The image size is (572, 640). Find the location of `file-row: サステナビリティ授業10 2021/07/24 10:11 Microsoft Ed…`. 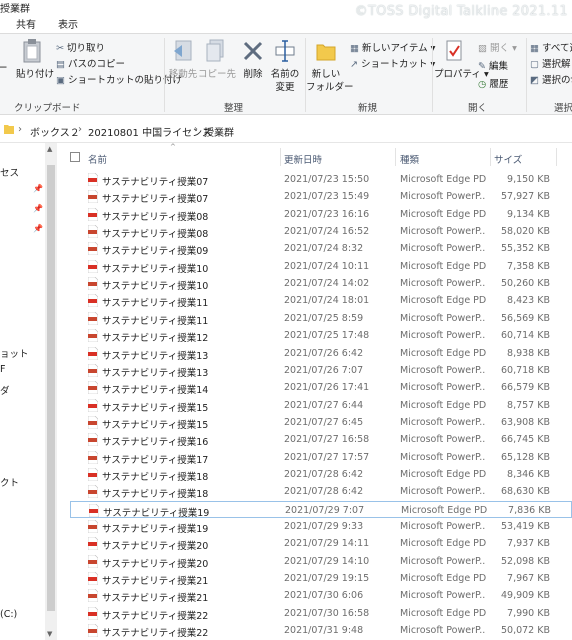

file-row: サステナビリティ授業10 2021/07/24 10:11 Microsoft Ed… is located at coordinates (321, 266).